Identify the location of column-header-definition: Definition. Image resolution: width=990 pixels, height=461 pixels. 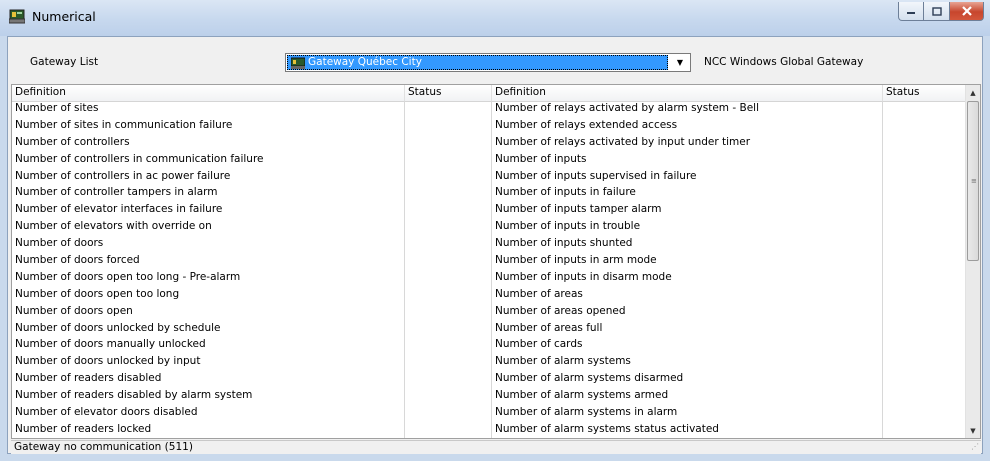
(208, 93).